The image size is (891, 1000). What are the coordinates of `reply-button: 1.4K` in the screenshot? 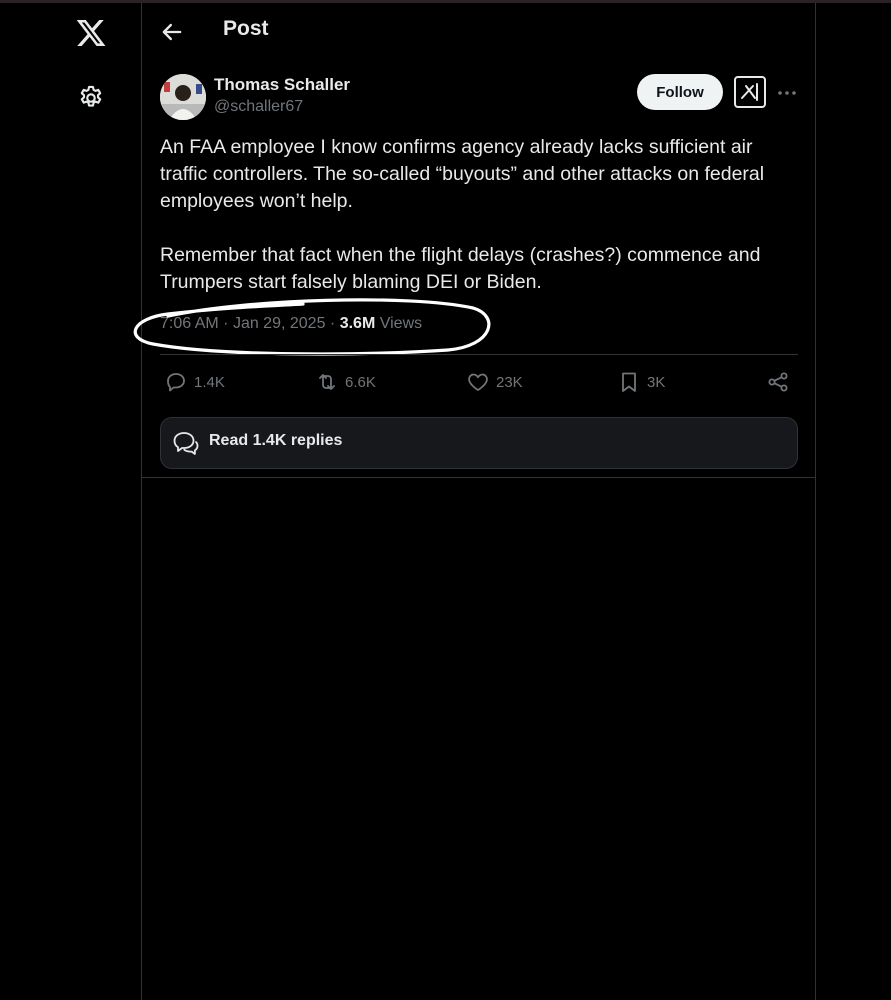 It's located at (194, 382).